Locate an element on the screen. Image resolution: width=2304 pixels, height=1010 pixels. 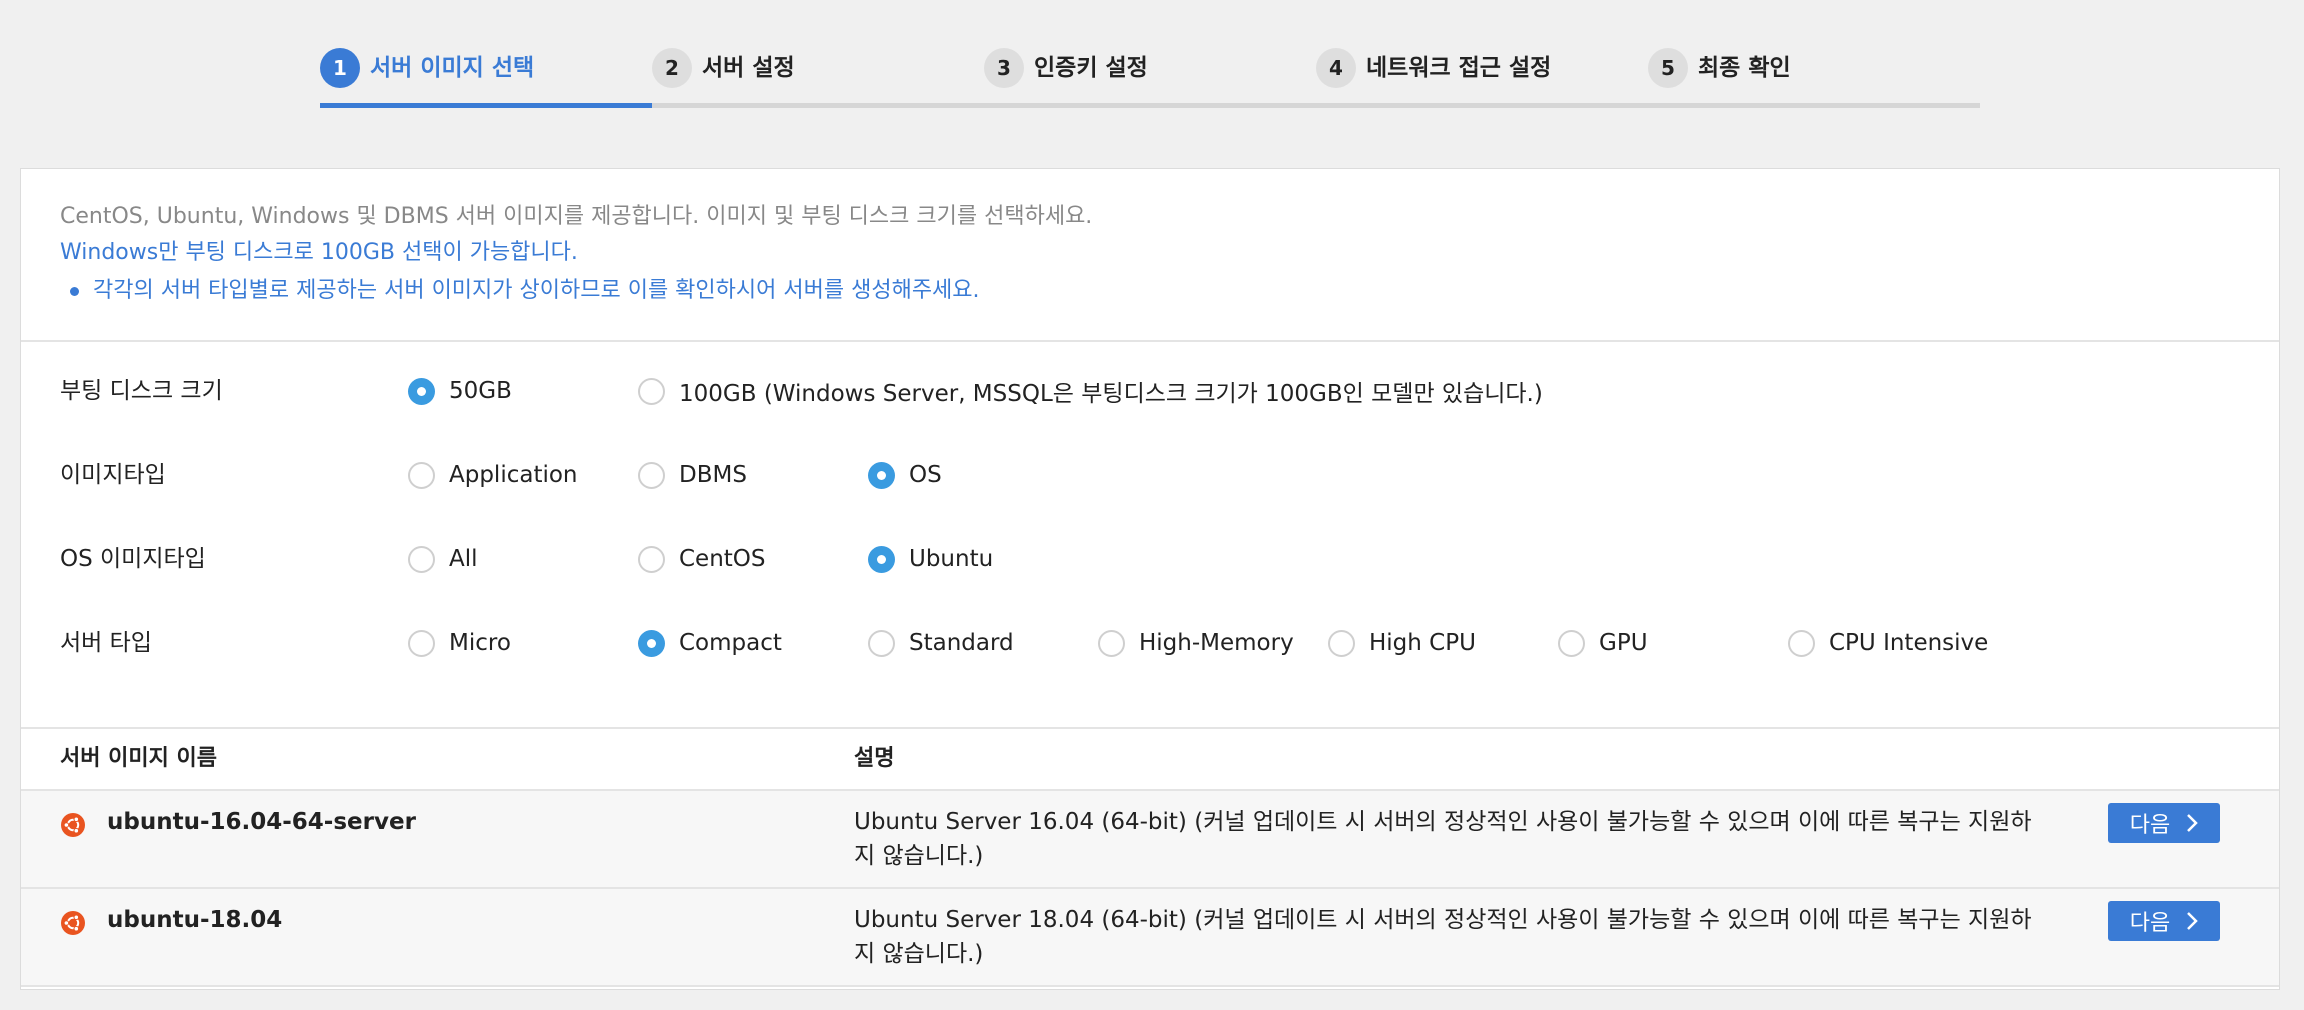
radio-server-high-cpu: High CPU is located at coordinates (1402, 643).